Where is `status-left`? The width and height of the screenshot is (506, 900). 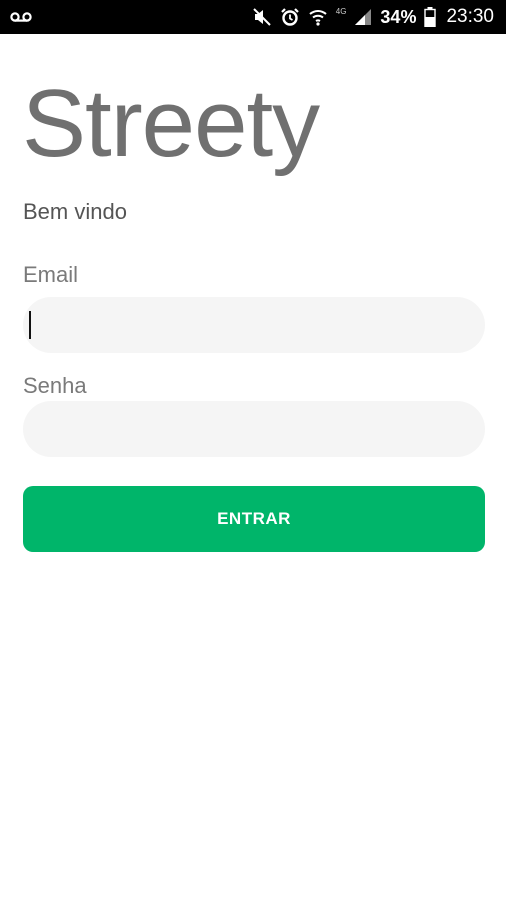 status-left is located at coordinates (21, 17).